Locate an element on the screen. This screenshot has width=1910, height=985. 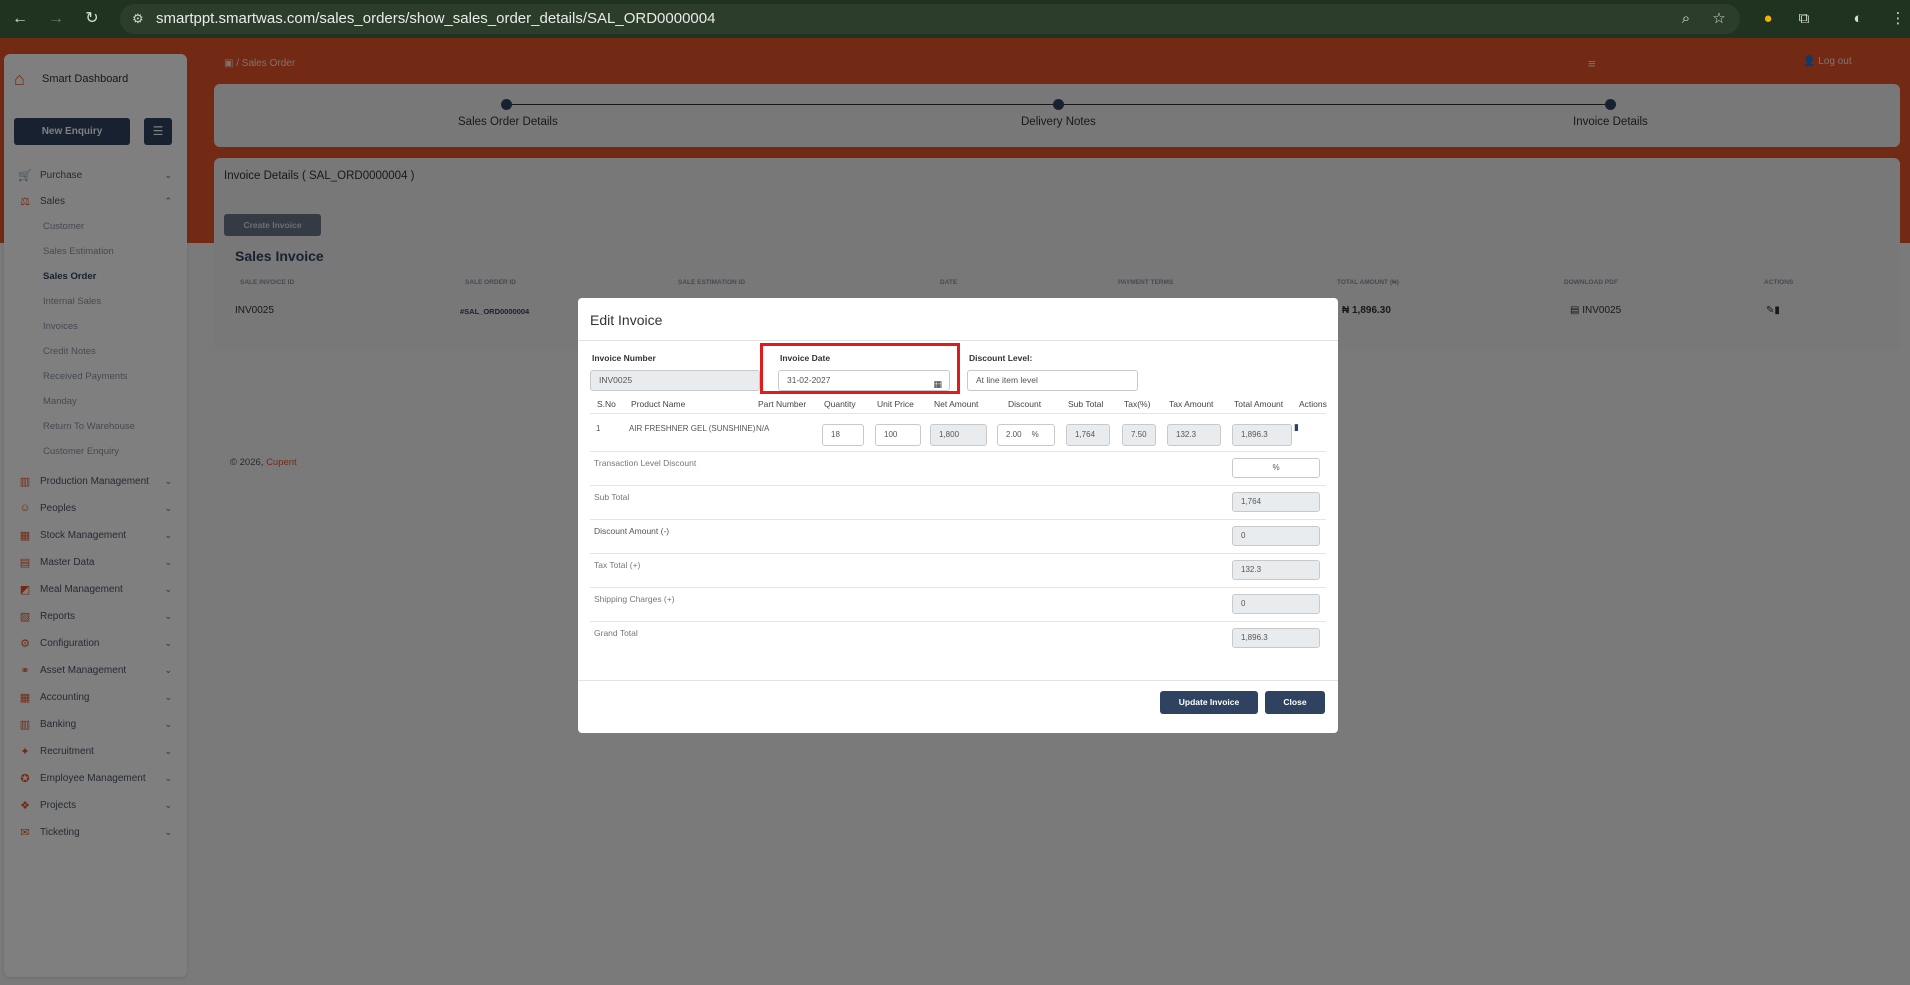
shipping-summary: 0 is located at coordinates (1276, 604).